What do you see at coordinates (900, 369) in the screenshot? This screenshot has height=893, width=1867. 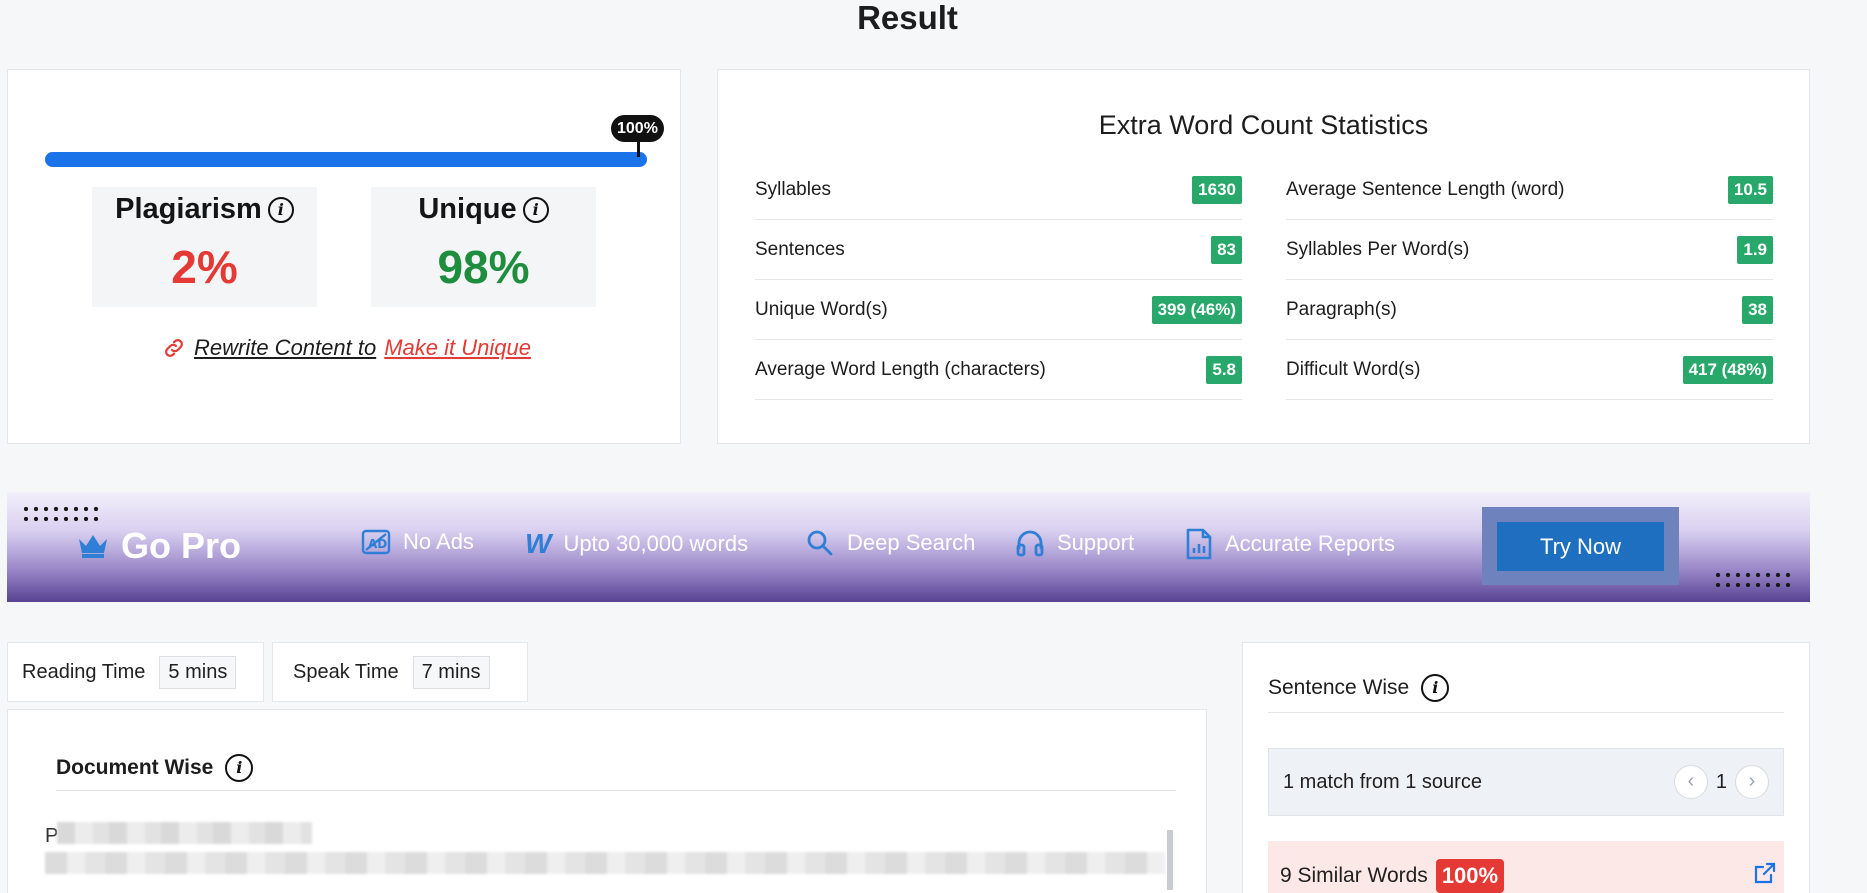 I see `stat-label: Average Word Length (characters)` at bounding box center [900, 369].